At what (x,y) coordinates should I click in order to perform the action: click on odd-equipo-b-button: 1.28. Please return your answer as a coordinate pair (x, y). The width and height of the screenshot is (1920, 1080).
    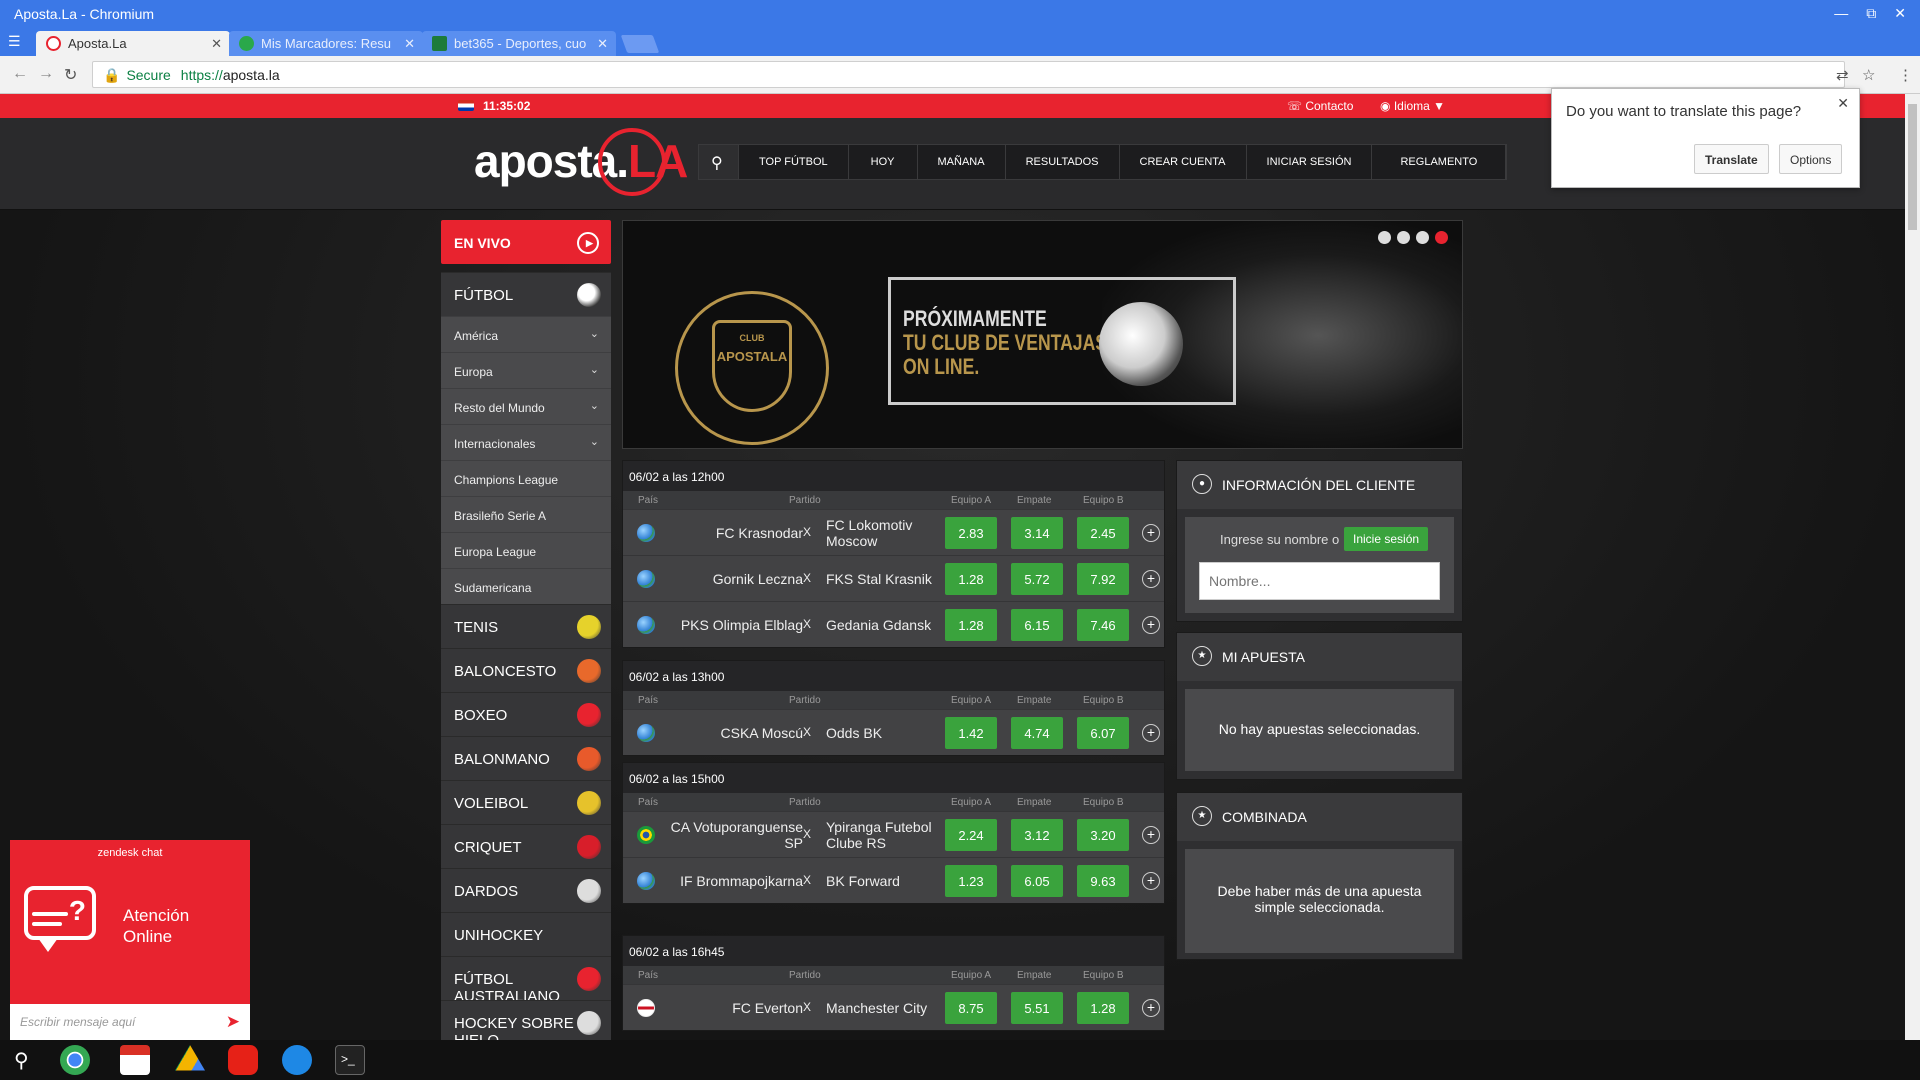
    Looking at the image, I should click on (1103, 1008).